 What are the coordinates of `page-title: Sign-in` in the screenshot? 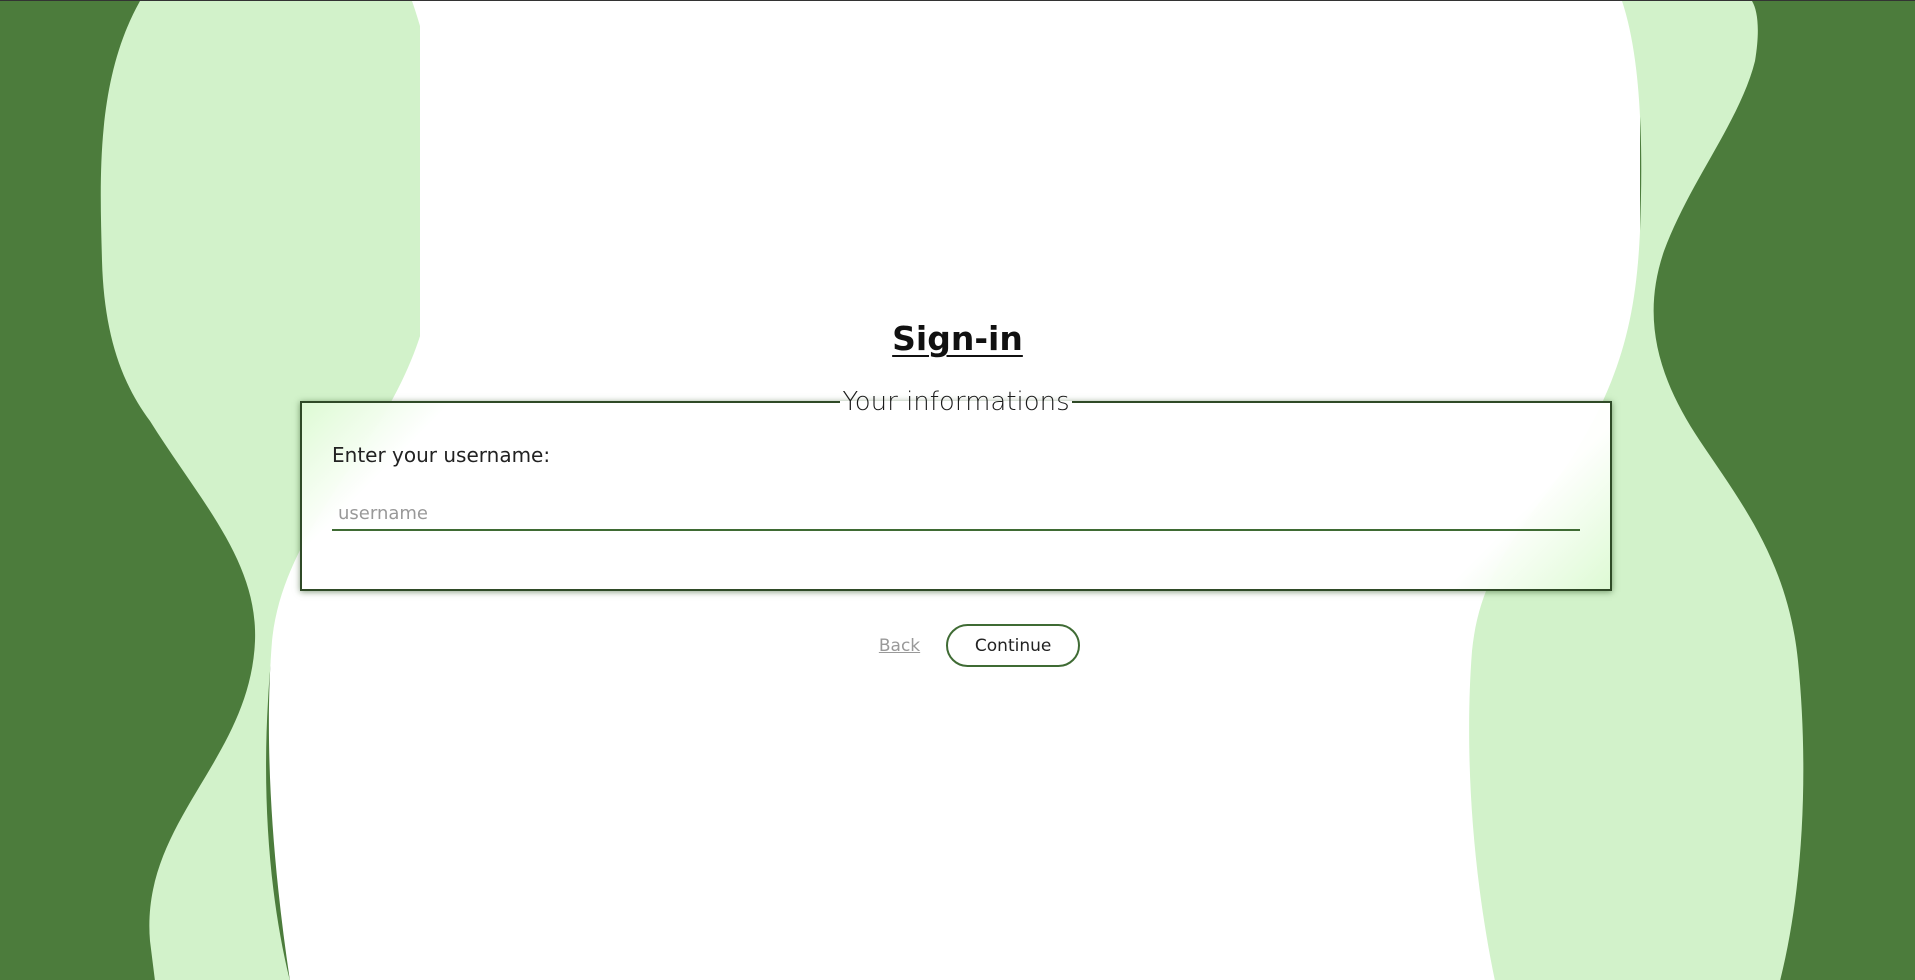 It's located at (957, 338).